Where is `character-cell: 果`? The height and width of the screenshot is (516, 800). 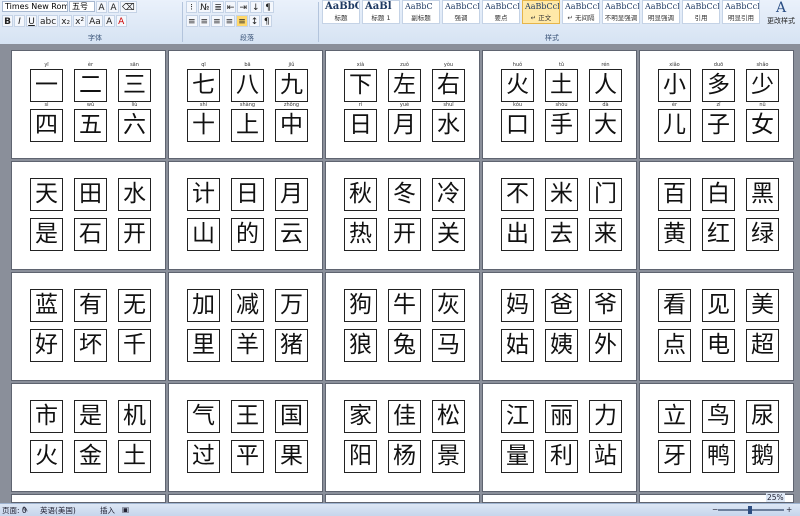 character-cell: 果 is located at coordinates (291, 456).